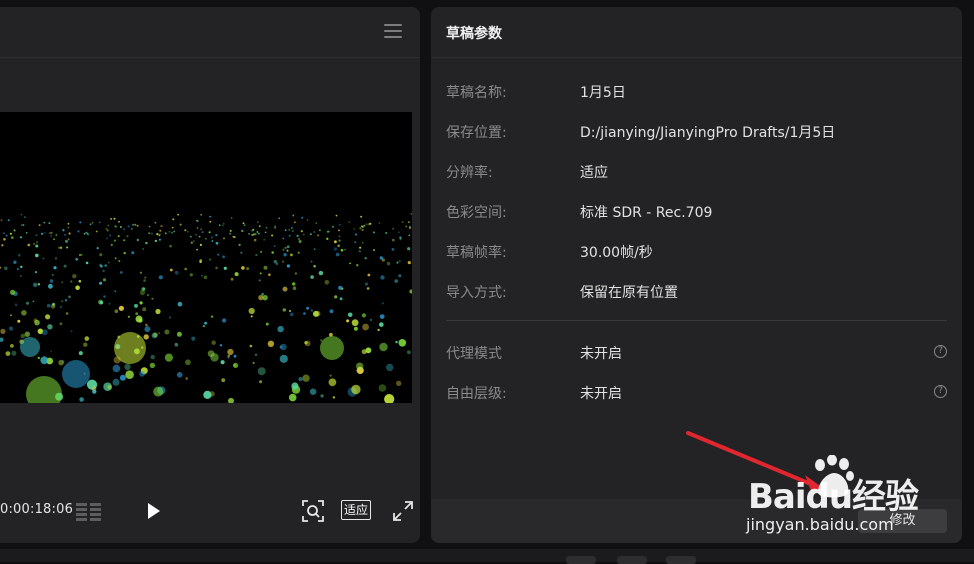 Image resolution: width=974 pixels, height=564 pixels. Describe the element at coordinates (696, 393) in the screenshot. I see `row-free-layer: 自由层级: 未开启 ?` at that location.